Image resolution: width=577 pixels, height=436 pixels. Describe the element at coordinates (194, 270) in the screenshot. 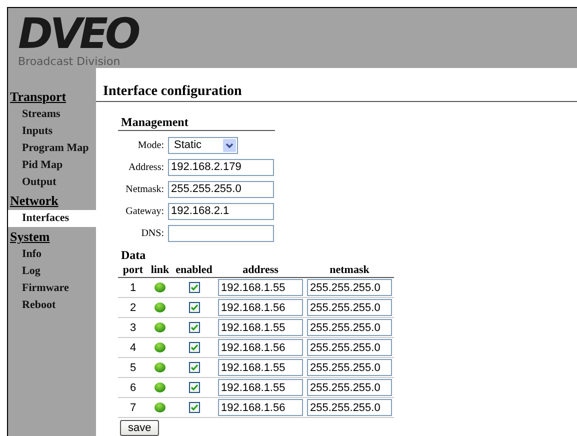

I see `column-header: enabled` at that location.